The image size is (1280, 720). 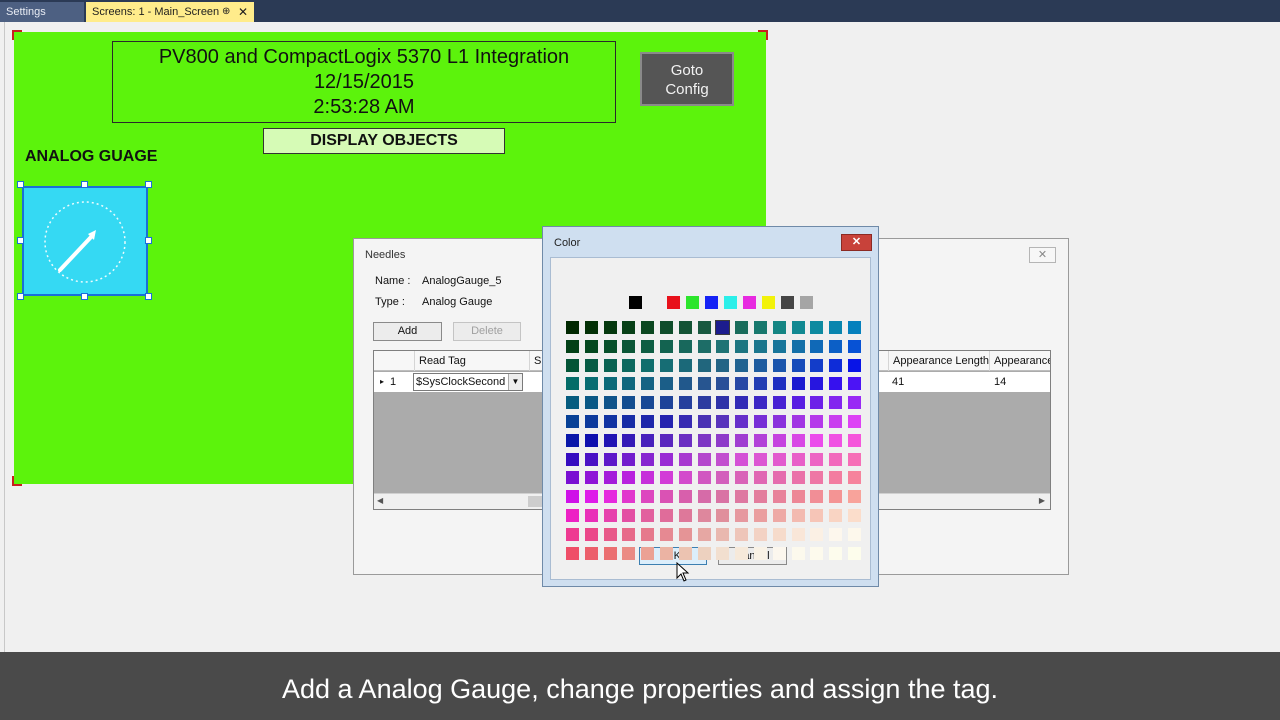 What do you see at coordinates (468, 382) in the screenshot?
I see `read-tag-select: $SysClockSecond ▼` at bounding box center [468, 382].